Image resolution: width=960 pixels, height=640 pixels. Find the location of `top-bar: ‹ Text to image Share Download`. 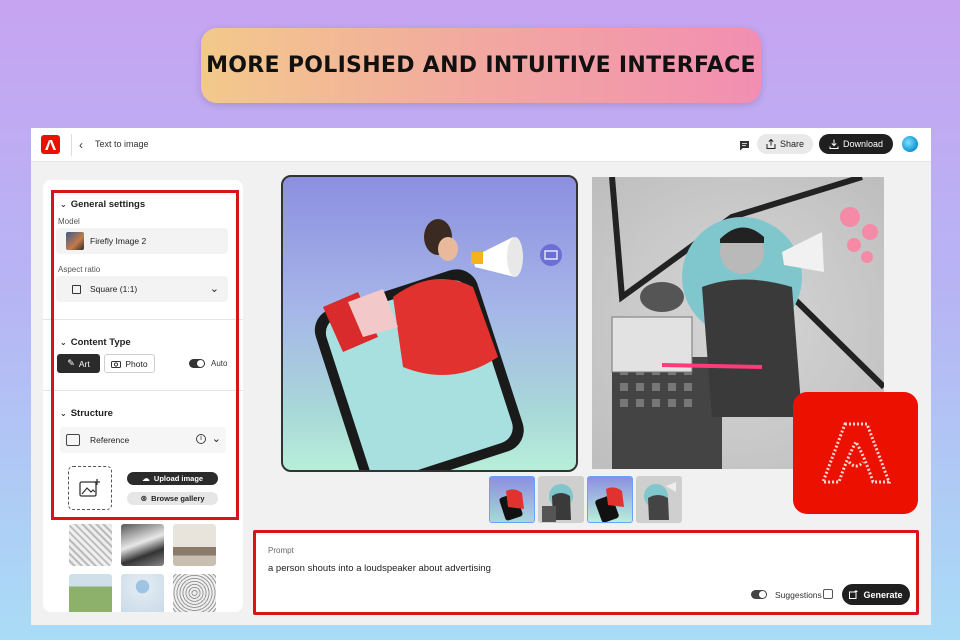

top-bar: ‹ Text to image Share Download is located at coordinates (481, 145).